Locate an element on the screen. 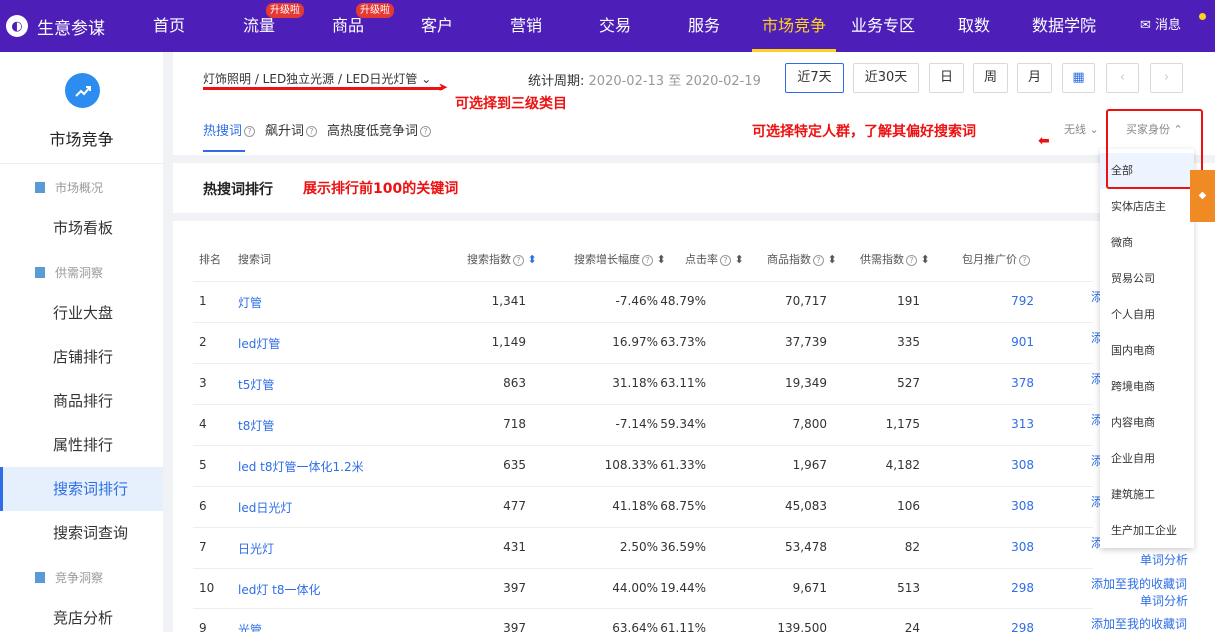 The image size is (1215, 632). last-7-days-button: 近7天 is located at coordinates (814, 78).